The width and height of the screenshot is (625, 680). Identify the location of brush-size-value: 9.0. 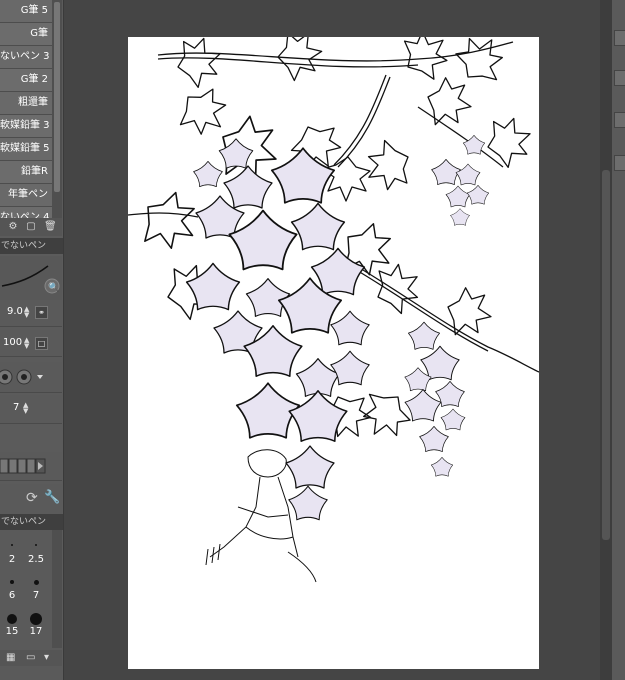
(15, 311).